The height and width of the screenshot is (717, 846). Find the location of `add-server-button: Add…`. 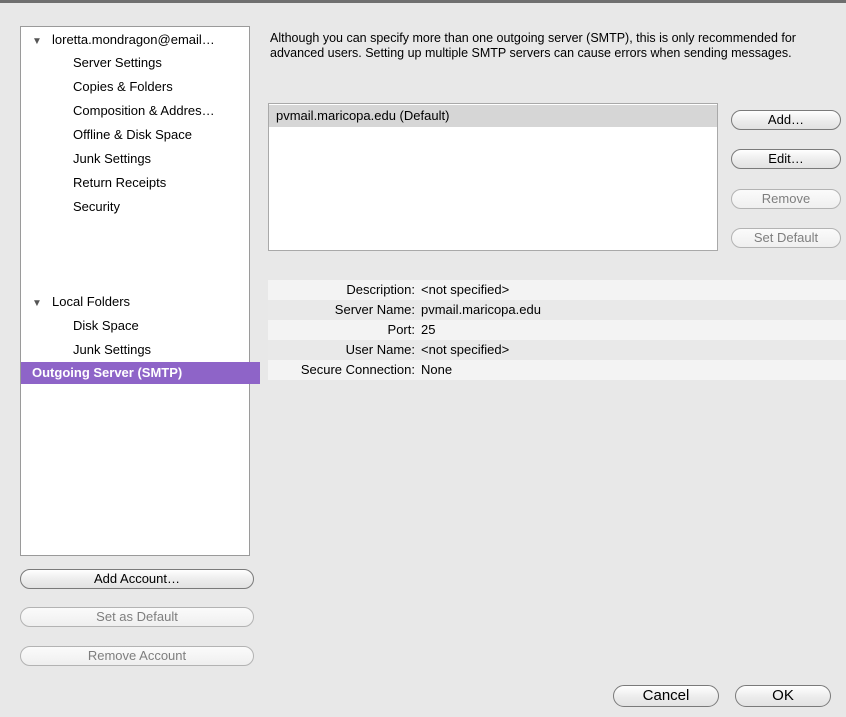

add-server-button: Add… is located at coordinates (786, 120).